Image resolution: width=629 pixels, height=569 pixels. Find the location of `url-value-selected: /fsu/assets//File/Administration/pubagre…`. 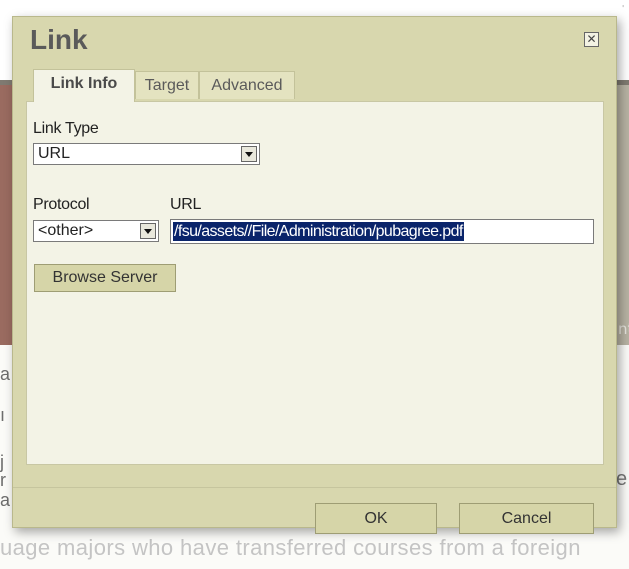

url-value-selected: /fsu/assets//File/Administration/pubagre… is located at coordinates (318, 231).